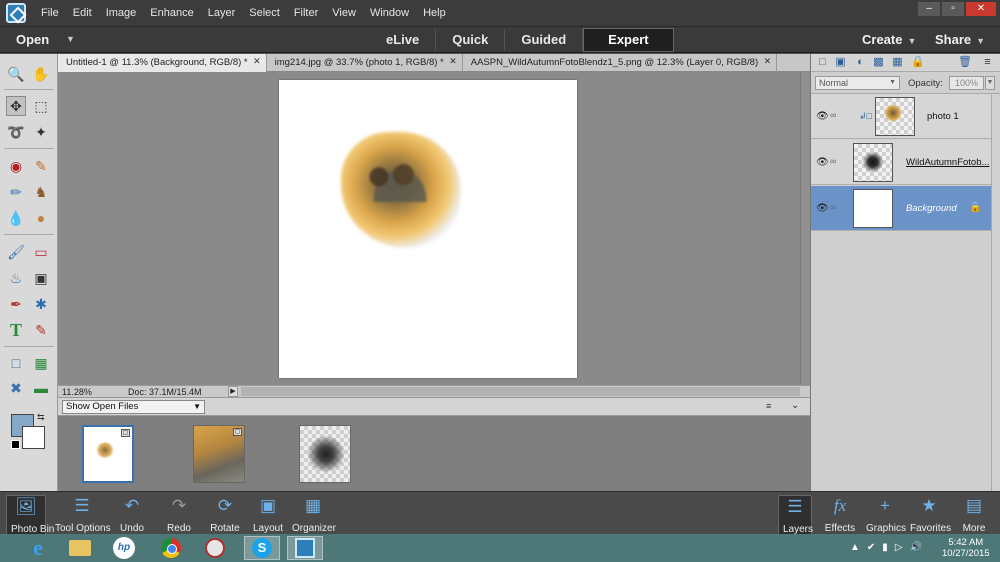 Image resolution: width=1000 pixels, height=562 pixels. I want to click on menu-window: Window, so click(389, 13).